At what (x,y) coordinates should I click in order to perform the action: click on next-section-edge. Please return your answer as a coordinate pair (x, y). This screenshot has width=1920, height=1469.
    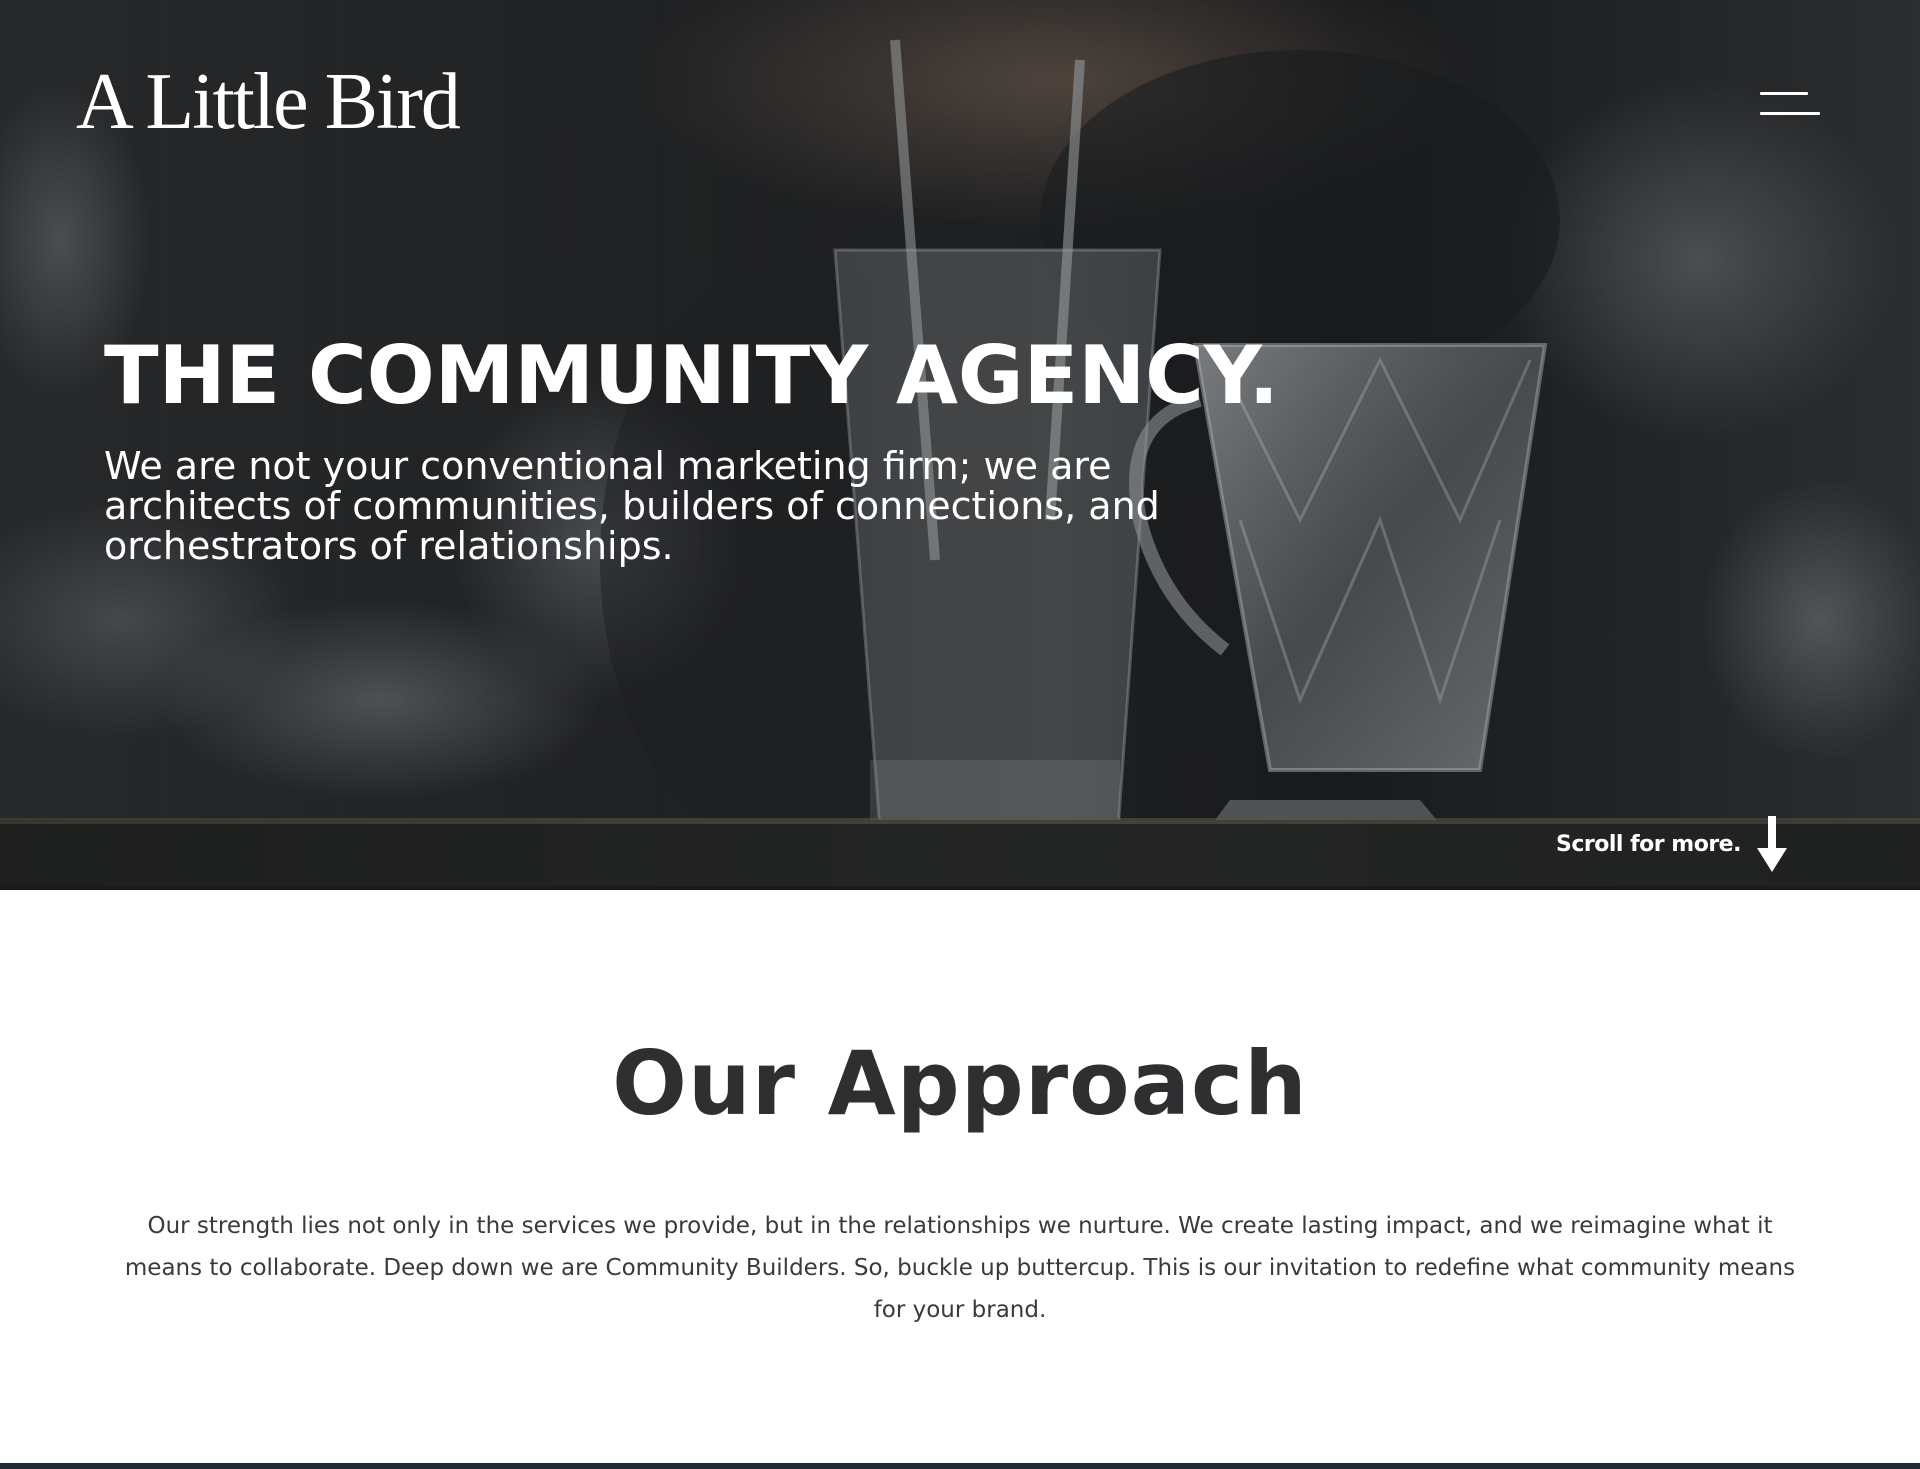
    Looking at the image, I should click on (960, 1466).